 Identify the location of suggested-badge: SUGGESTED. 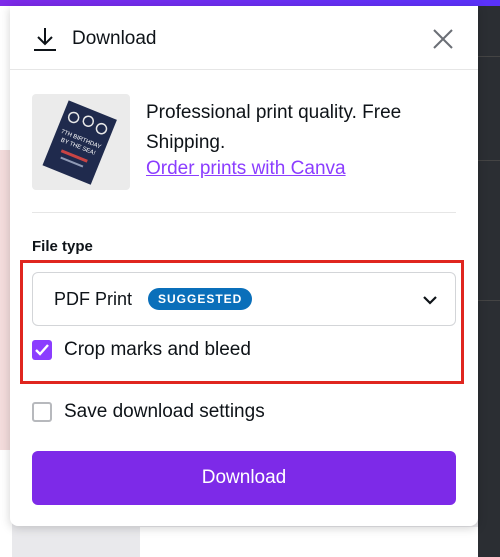
(200, 299).